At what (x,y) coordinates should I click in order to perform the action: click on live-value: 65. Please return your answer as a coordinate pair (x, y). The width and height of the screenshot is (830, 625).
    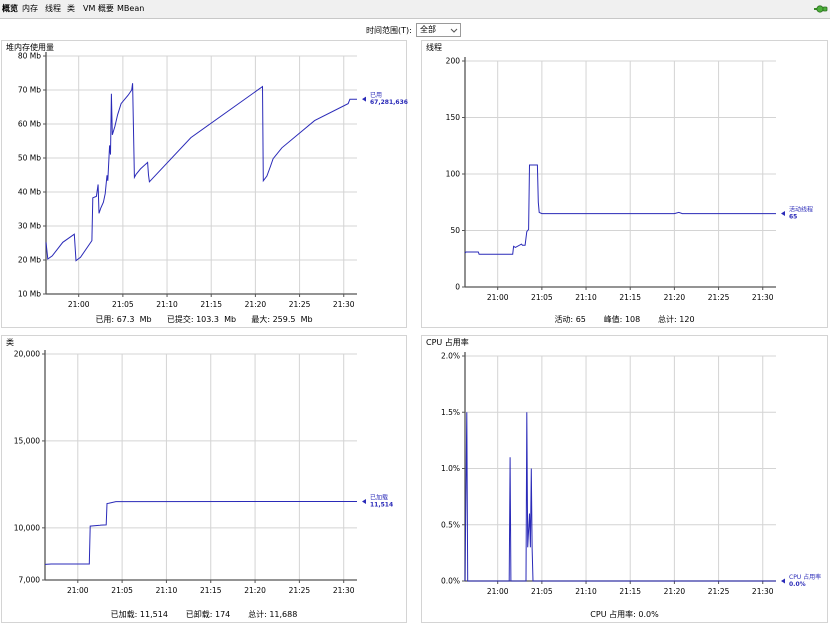
    Looking at the image, I should click on (580, 319).